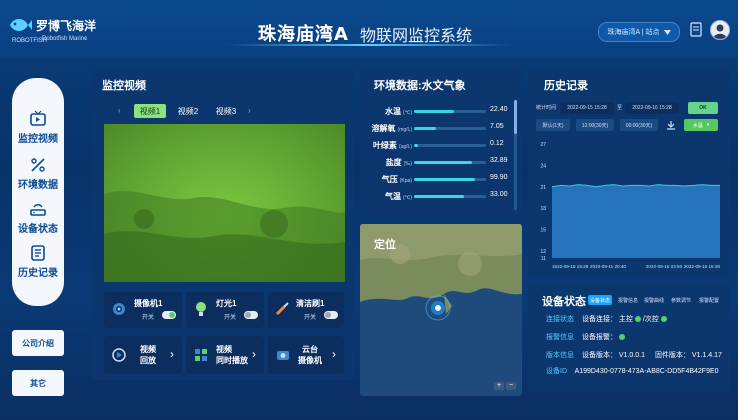 The height and width of the screenshot is (420, 738). What do you see at coordinates (405, 181) in the screenshot?
I see `env-unit: (Kpa)` at bounding box center [405, 181].